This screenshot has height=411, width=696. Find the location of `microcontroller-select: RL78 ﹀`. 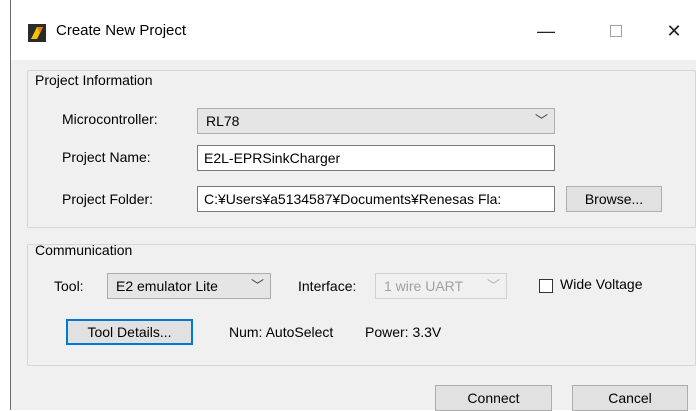

microcontroller-select: RL78 ﹀ is located at coordinates (376, 121).